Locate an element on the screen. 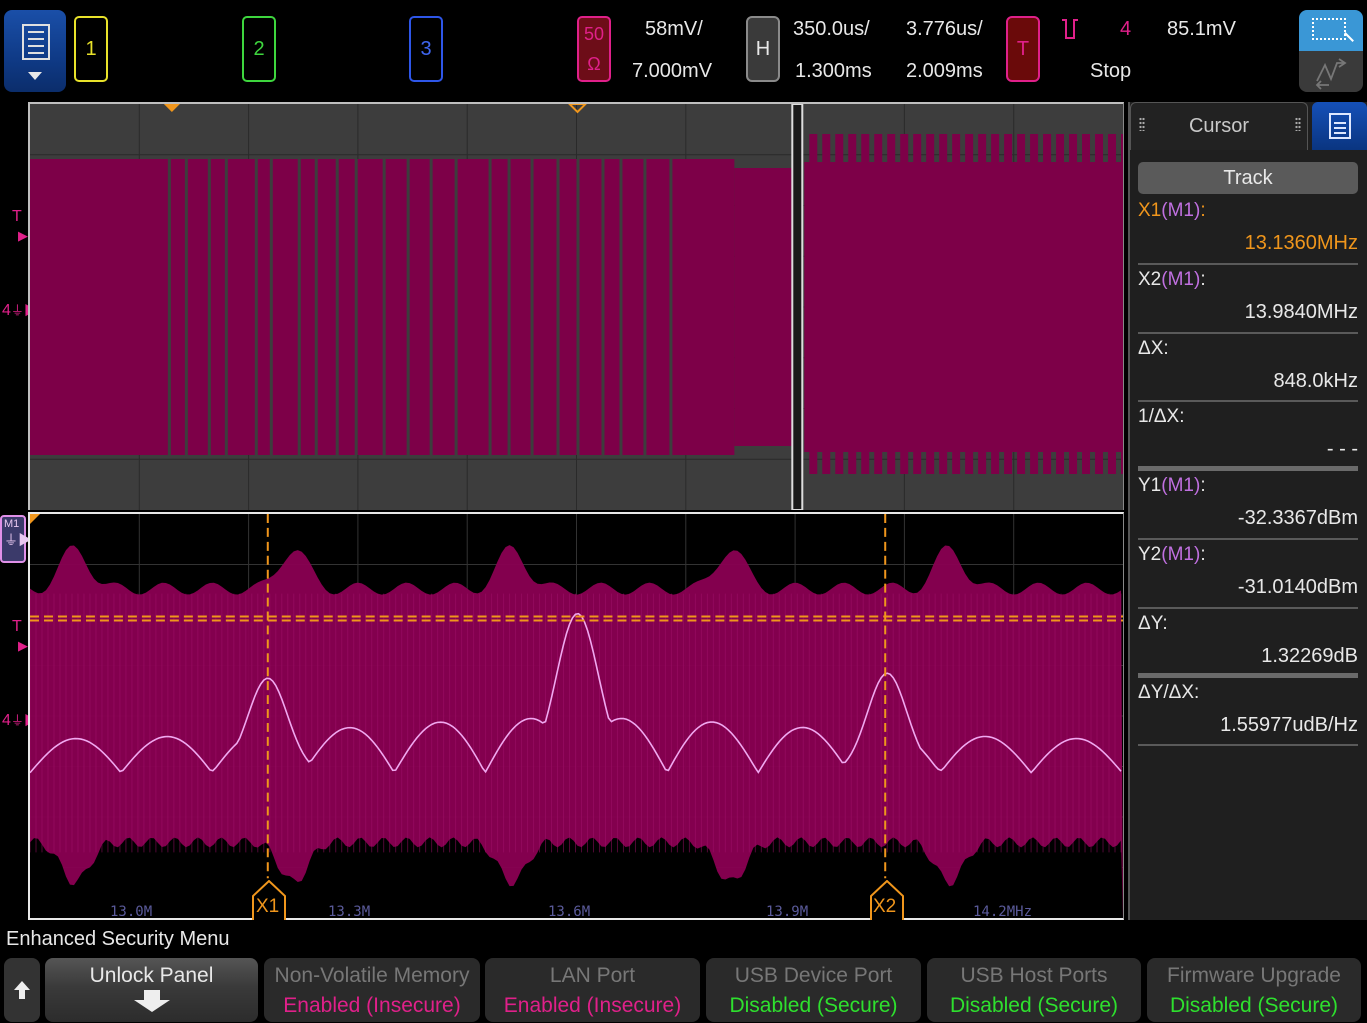  channel-2-label: 2 is located at coordinates (259, 48).